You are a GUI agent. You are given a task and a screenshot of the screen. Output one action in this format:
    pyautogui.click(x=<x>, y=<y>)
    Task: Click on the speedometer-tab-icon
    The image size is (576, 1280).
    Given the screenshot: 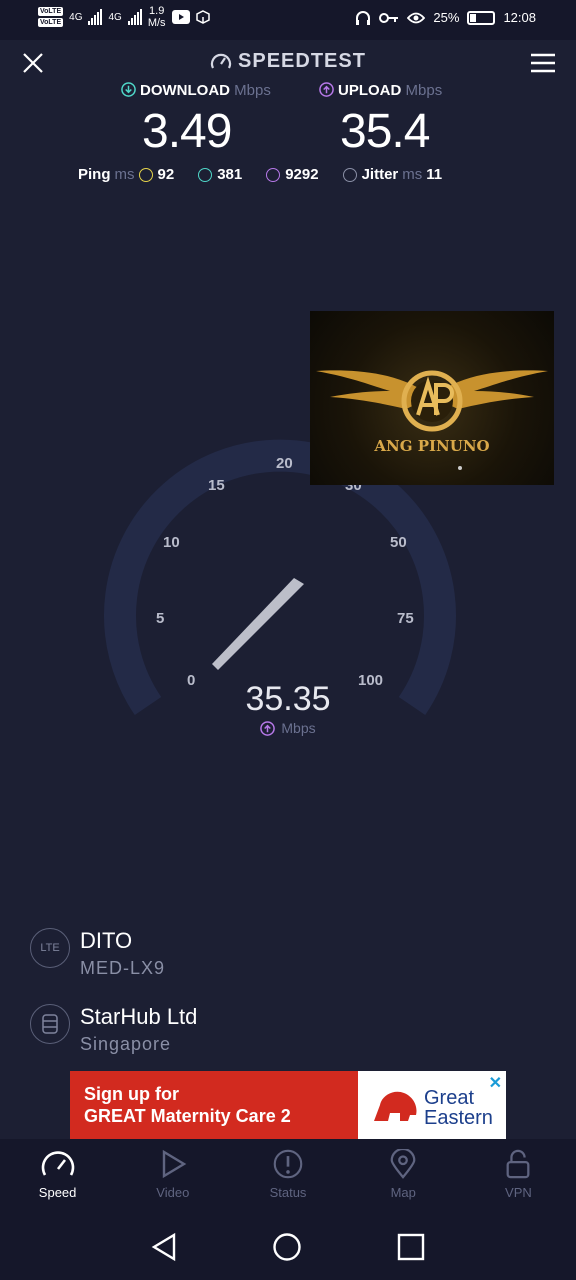 What is the action you would take?
    pyautogui.click(x=57, y=1163)
    